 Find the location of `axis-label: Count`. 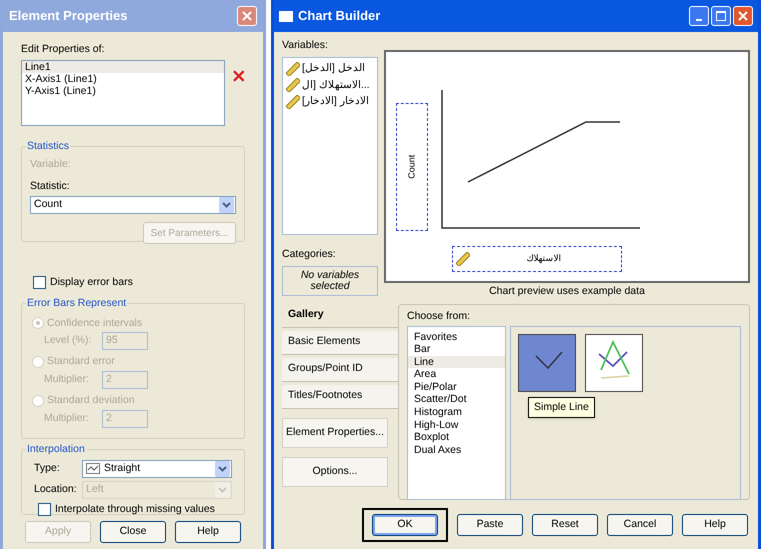

axis-label: Count is located at coordinates (411, 166).